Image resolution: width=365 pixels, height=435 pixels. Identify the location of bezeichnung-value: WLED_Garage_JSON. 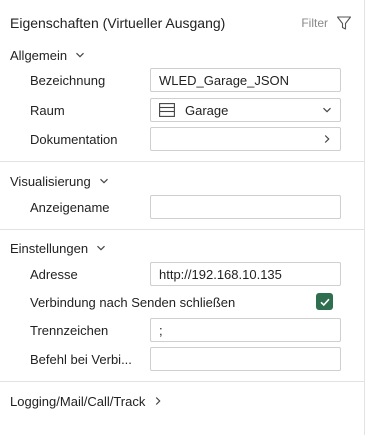
(224, 80).